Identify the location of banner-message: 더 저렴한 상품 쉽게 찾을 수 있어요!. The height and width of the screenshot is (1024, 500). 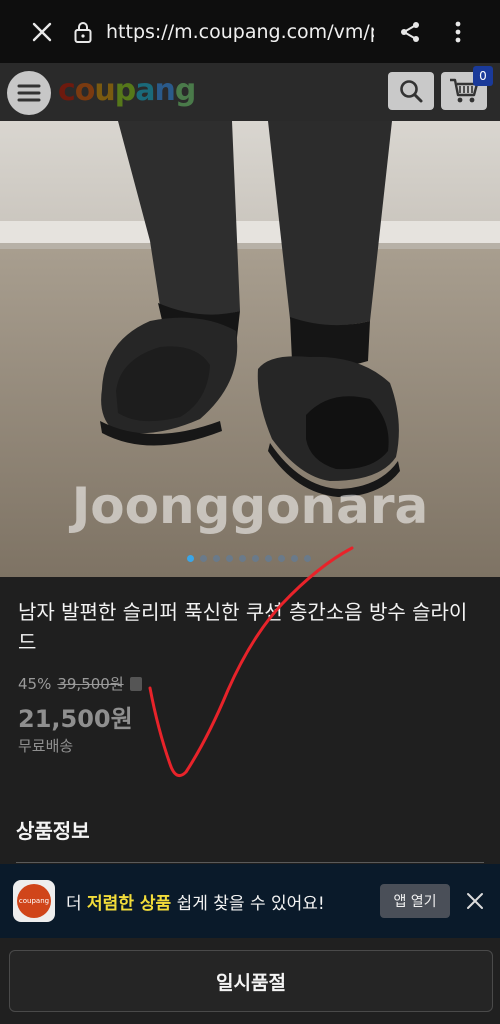
(195, 904).